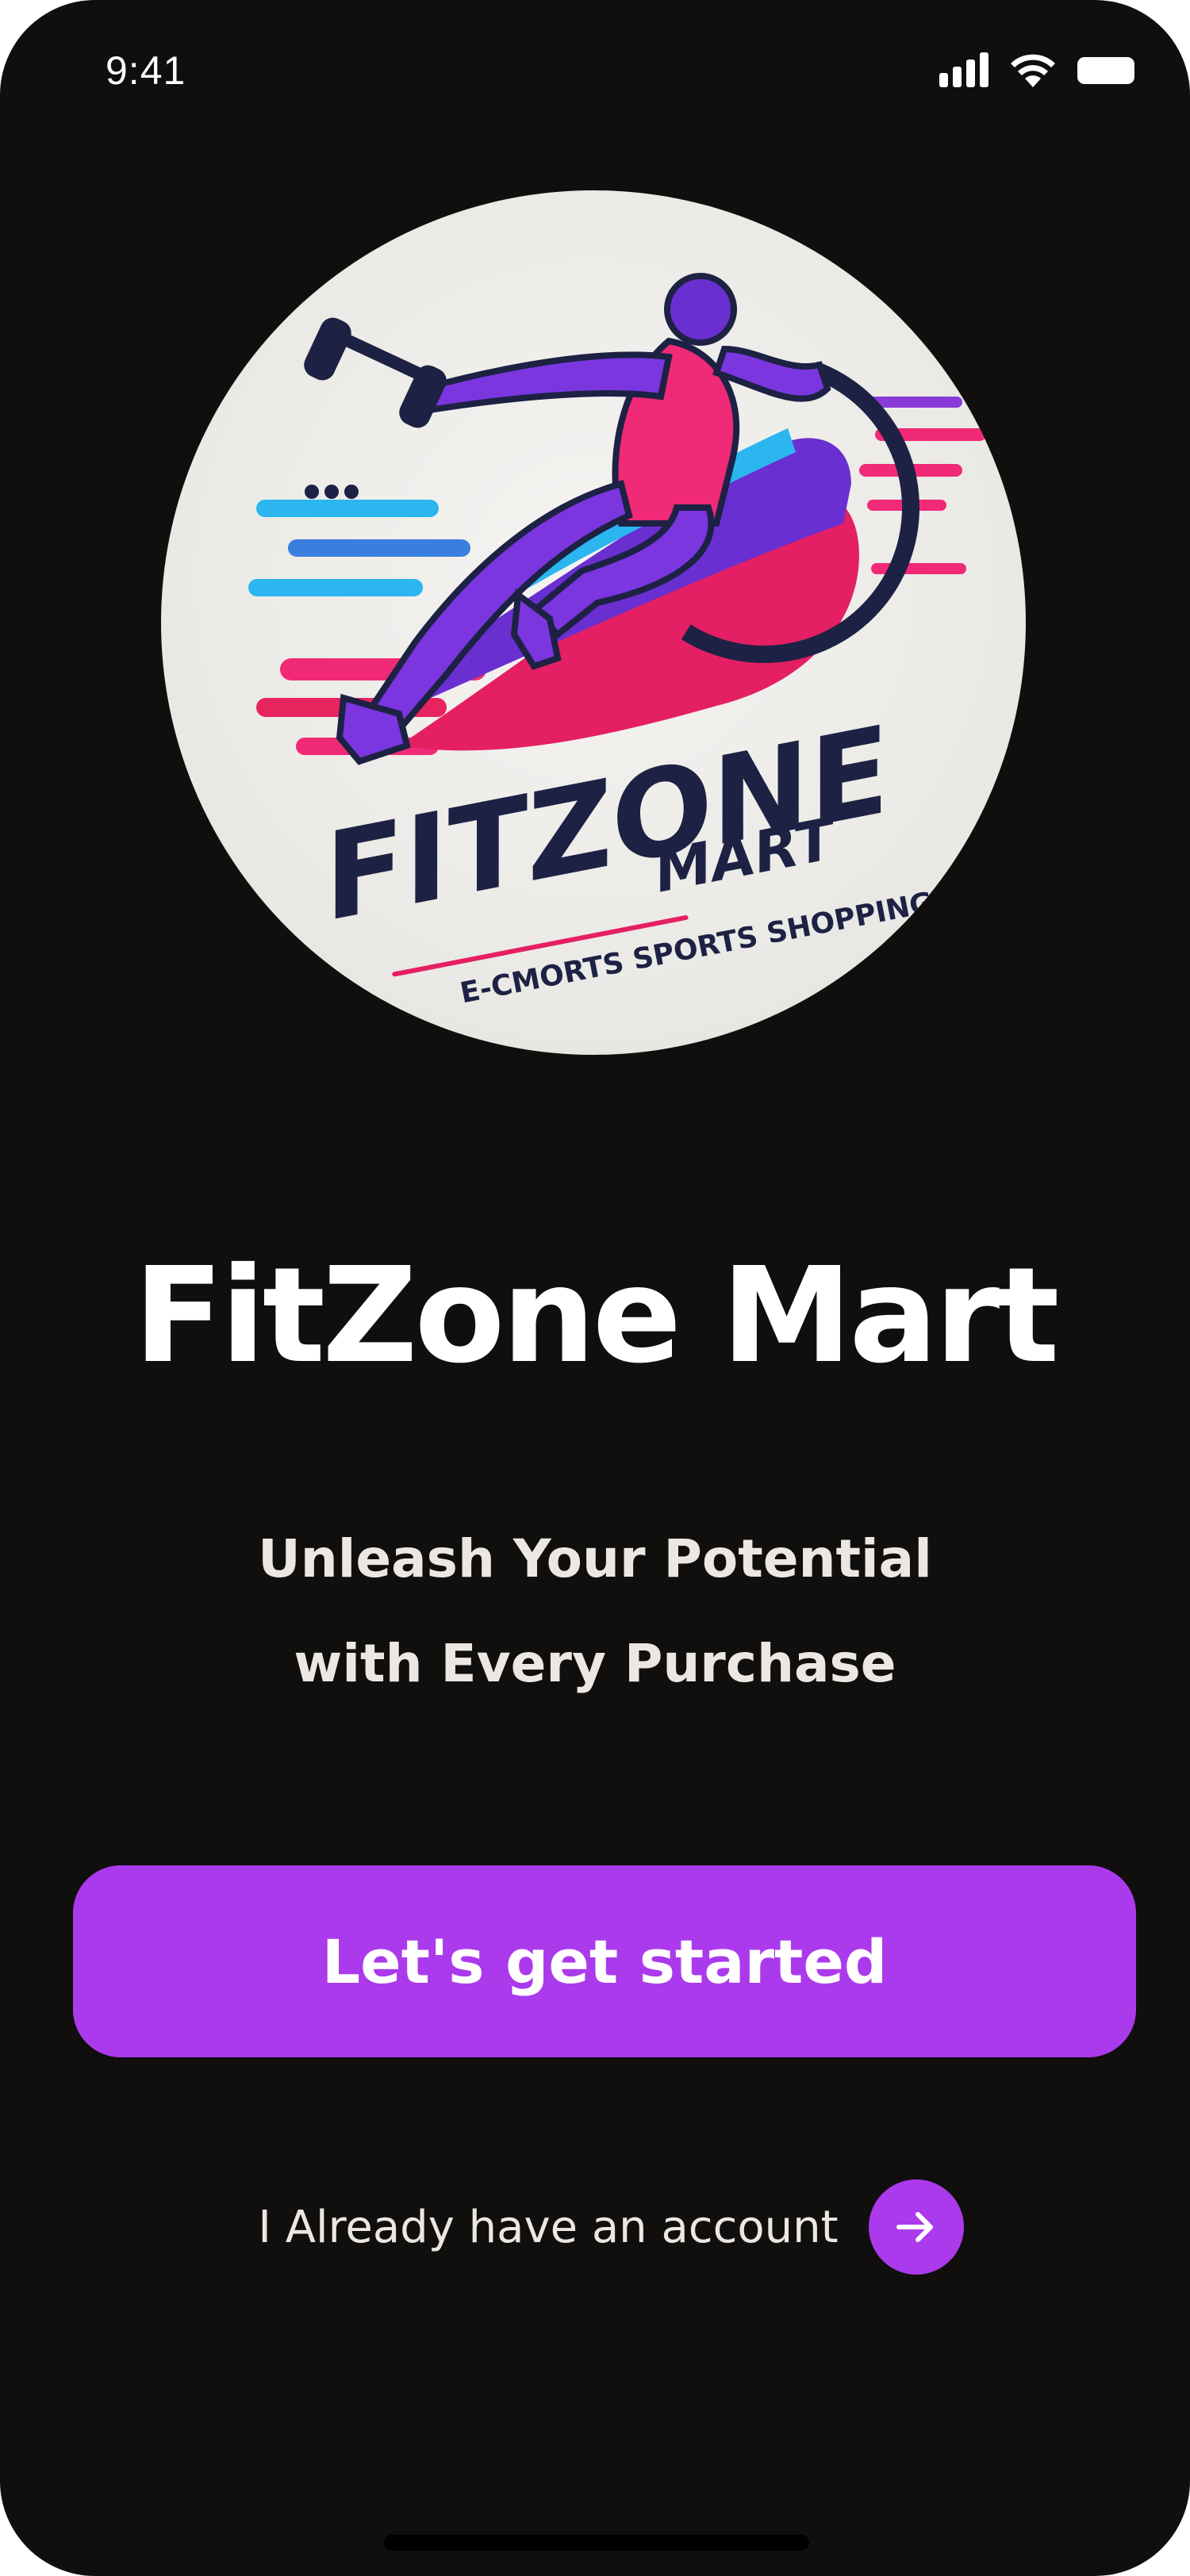  I want to click on home-indicator, so click(596, 2543).